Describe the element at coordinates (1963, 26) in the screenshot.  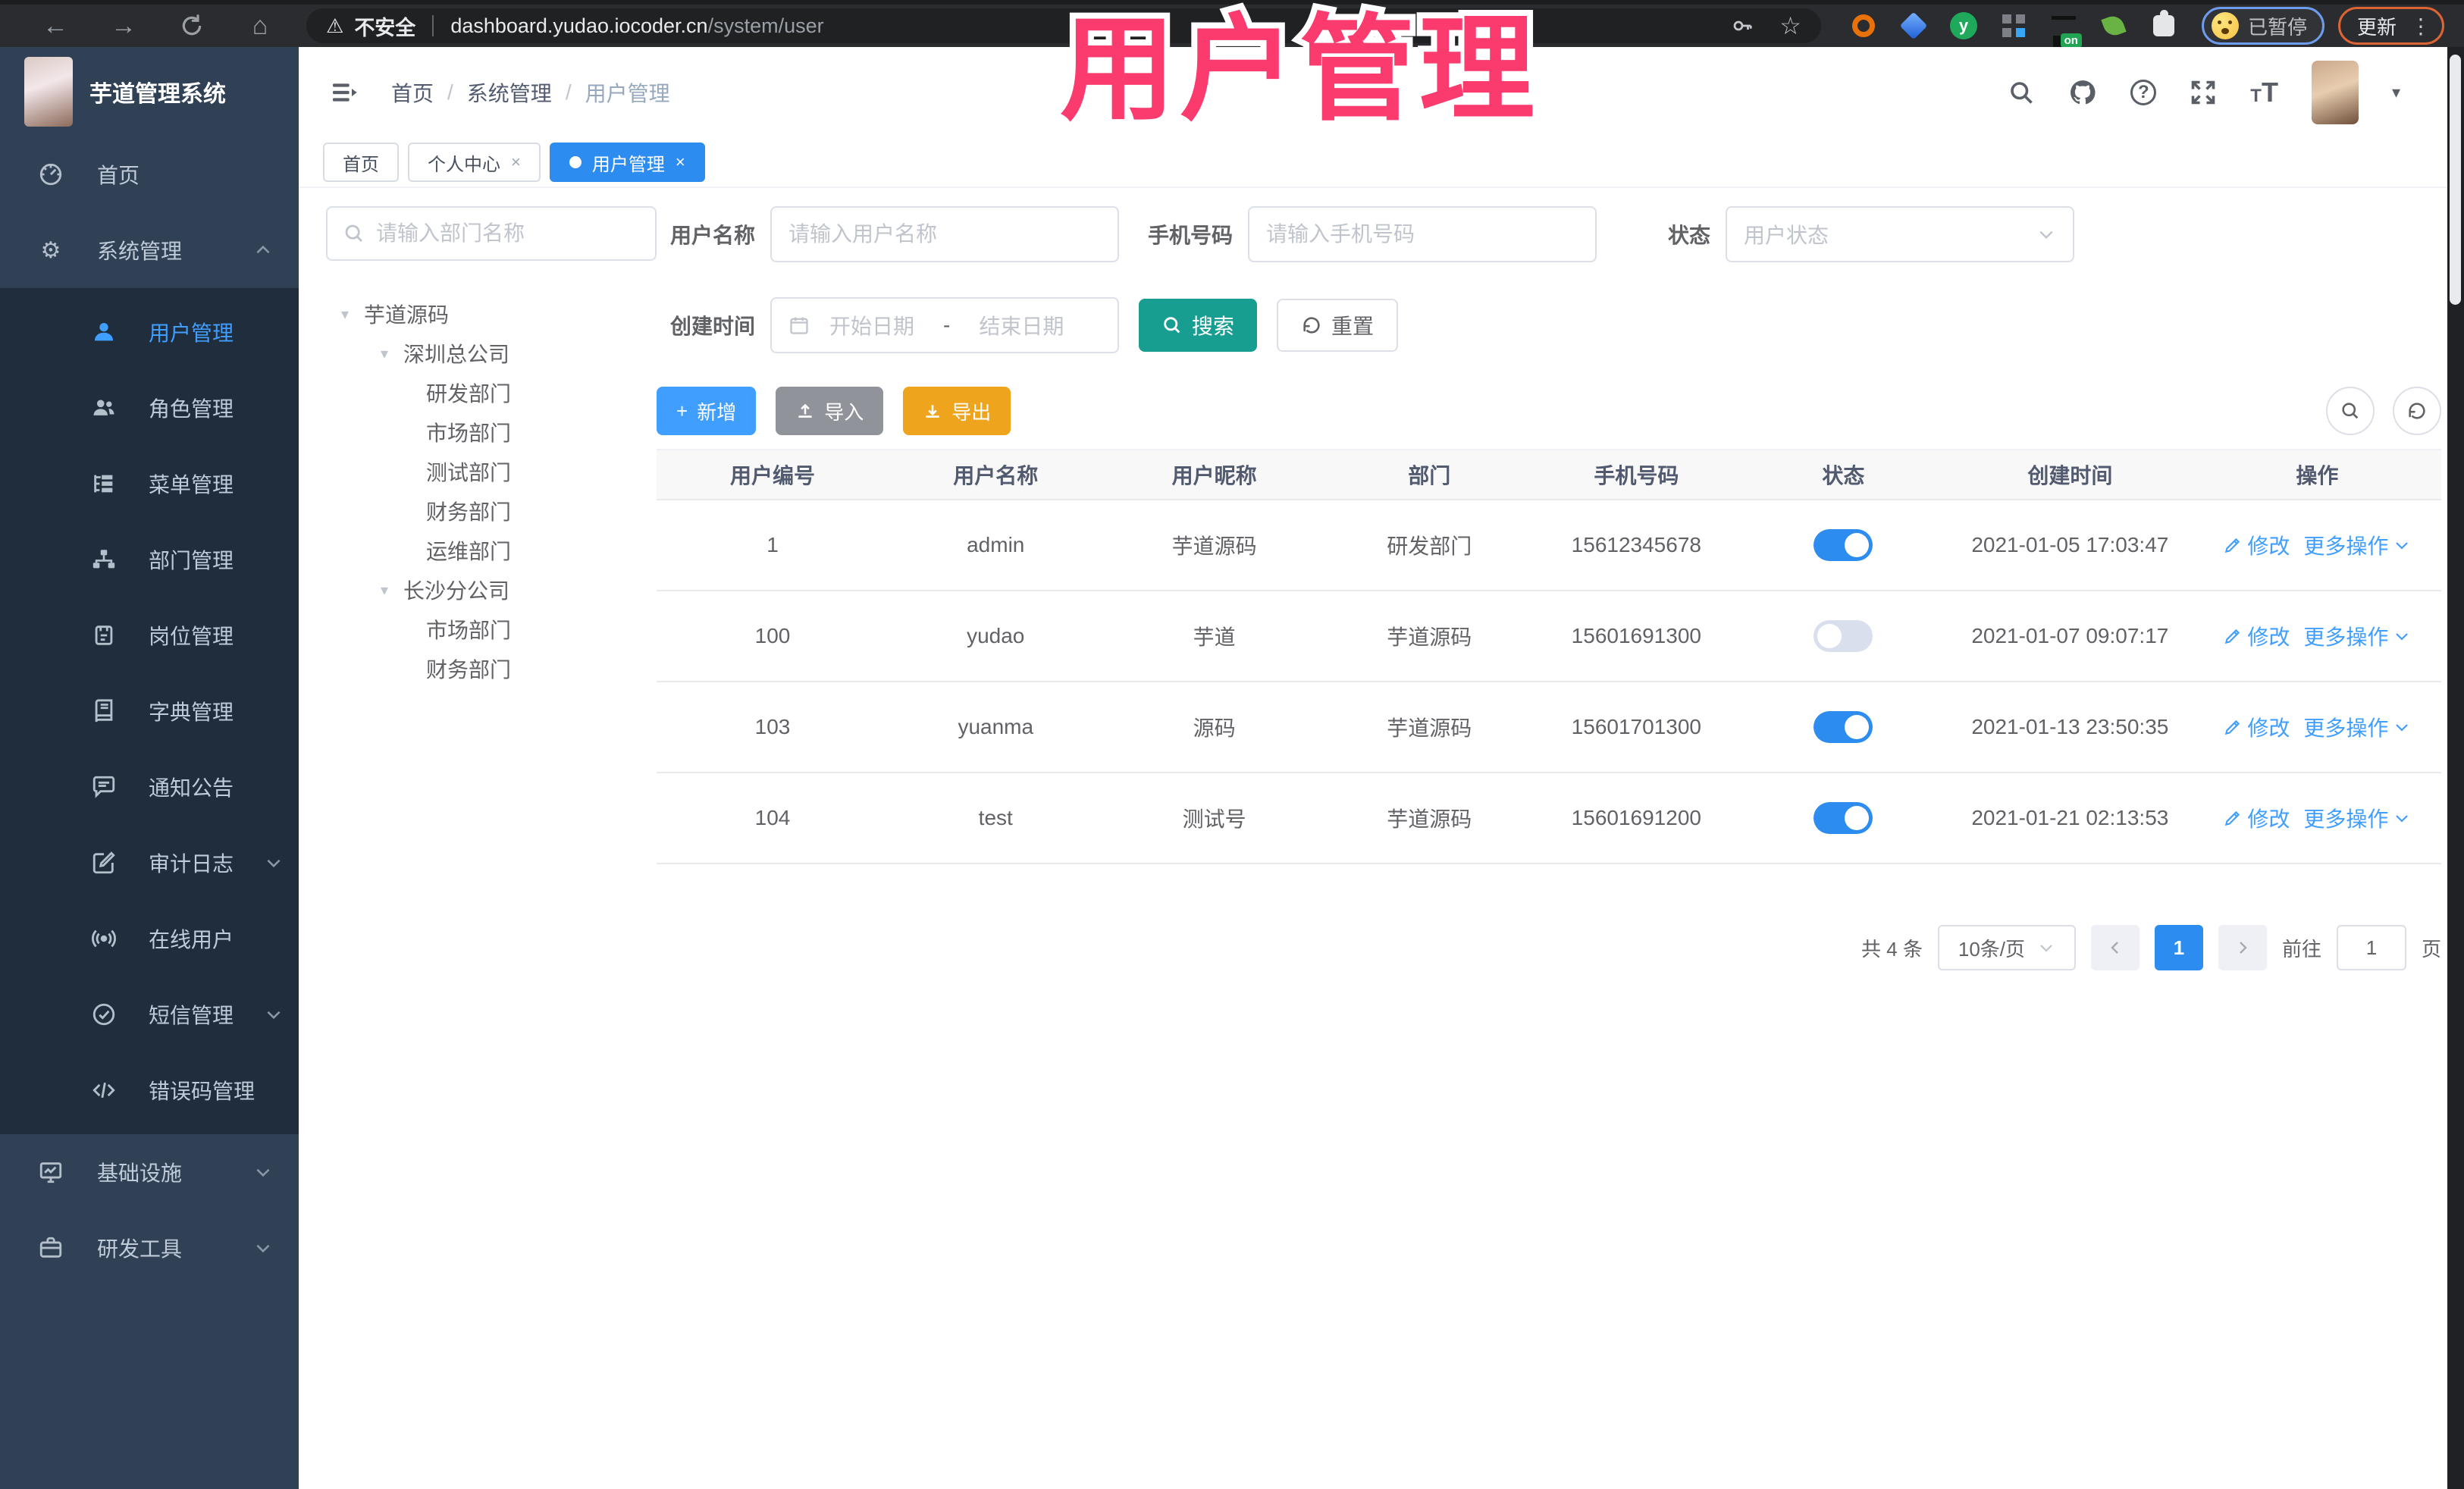
I see `extension-green-icon: y` at that location.